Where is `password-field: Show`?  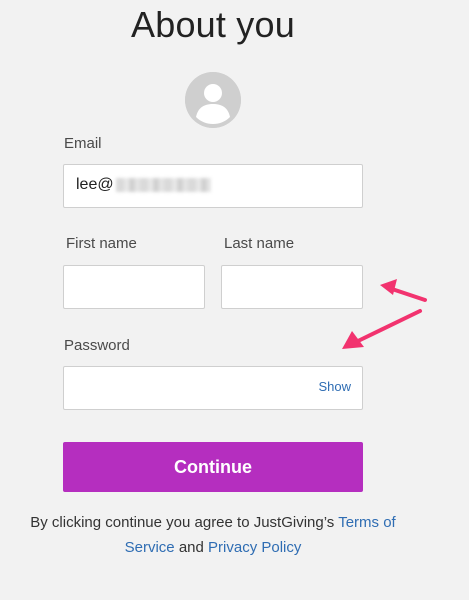
password-field: Show is located at coordinates (213, 388).